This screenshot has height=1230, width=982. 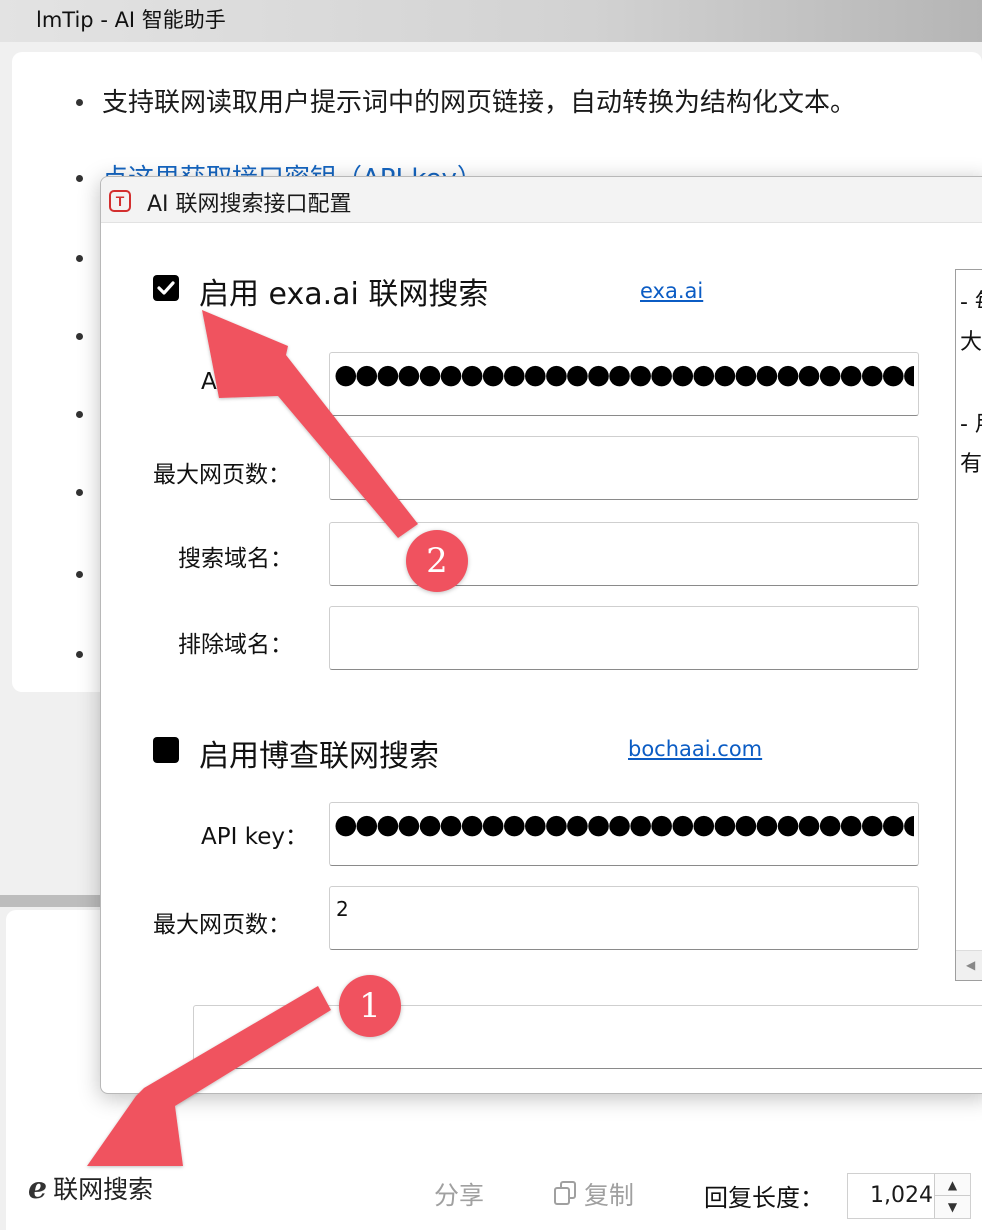 What do you see at coordinates (609, 1195) in the screenshot?
I see `copy-label: 复制` at bounding box center [609, 1195].